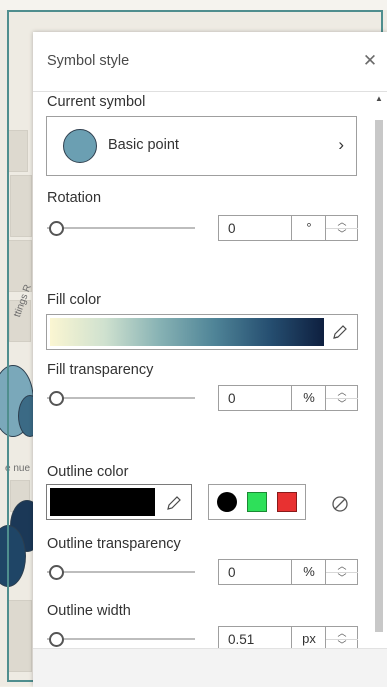 The image size is (387, 687). What do you see at coordinates (341, 144) in the screenshot?
I see `chevron-right-icon: ›` at bounding box center [341, 144].